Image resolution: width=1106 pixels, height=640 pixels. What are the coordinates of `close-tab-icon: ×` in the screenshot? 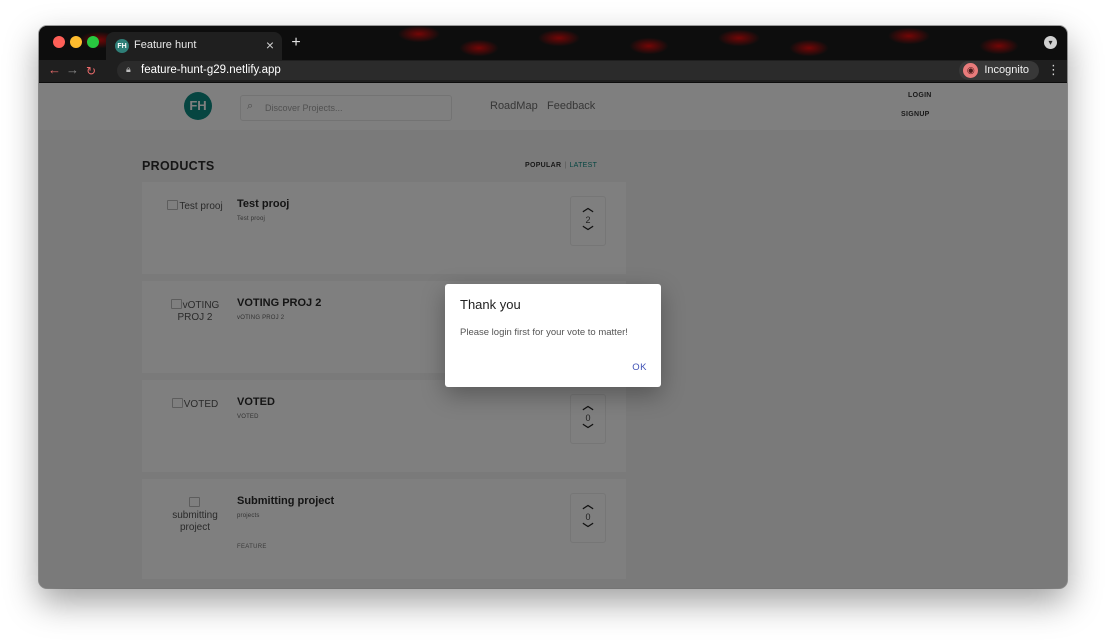 It's located at (270, 45).